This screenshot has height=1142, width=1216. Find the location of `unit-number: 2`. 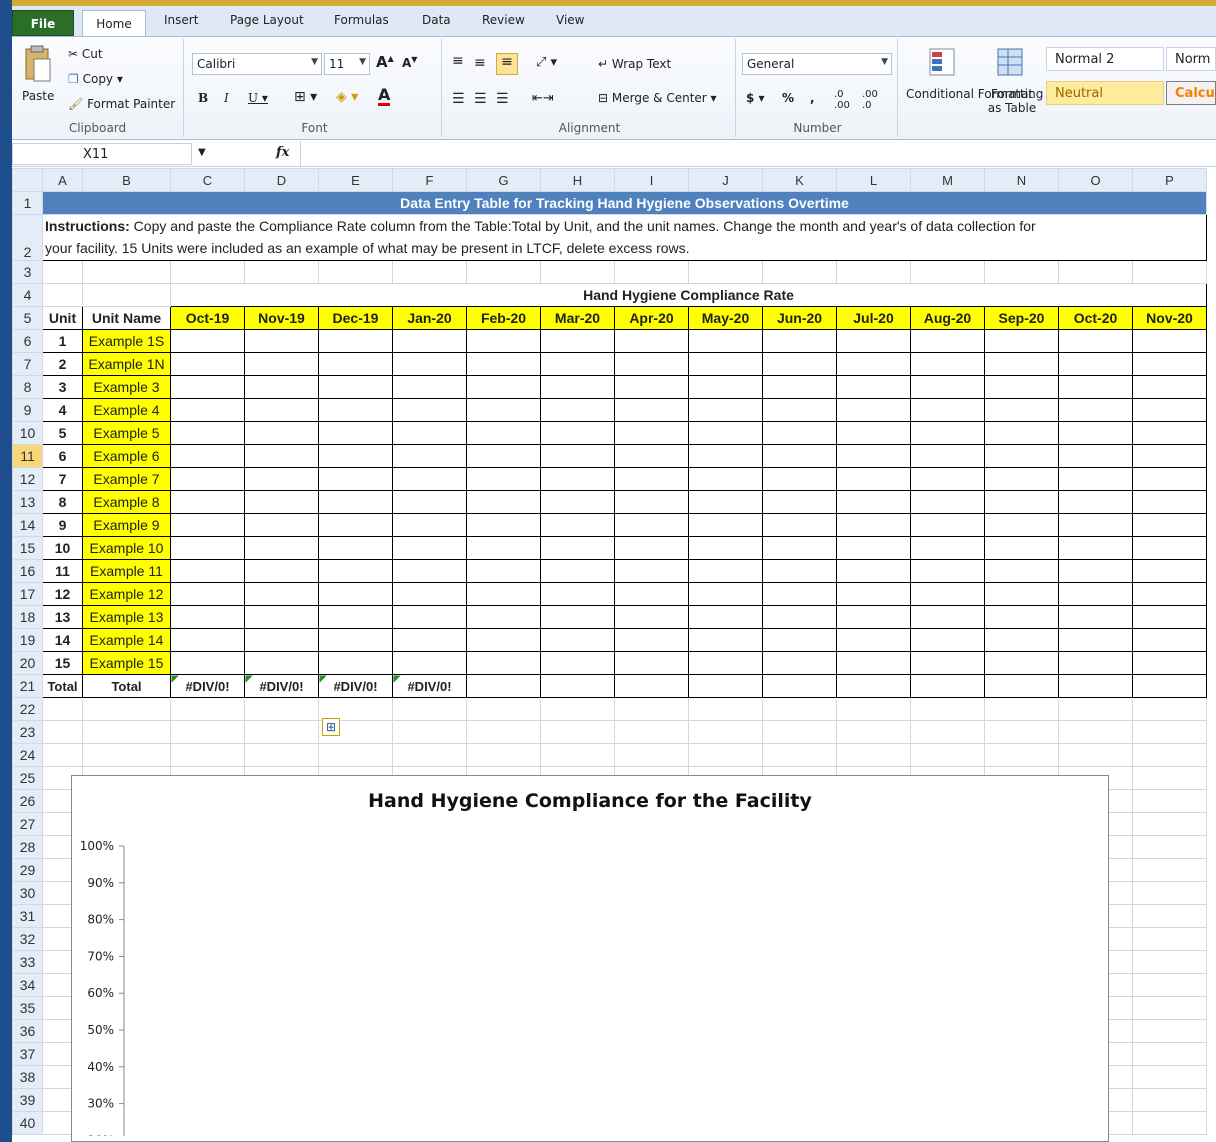

unit-number: 2 is located at coordinates (62, 364).